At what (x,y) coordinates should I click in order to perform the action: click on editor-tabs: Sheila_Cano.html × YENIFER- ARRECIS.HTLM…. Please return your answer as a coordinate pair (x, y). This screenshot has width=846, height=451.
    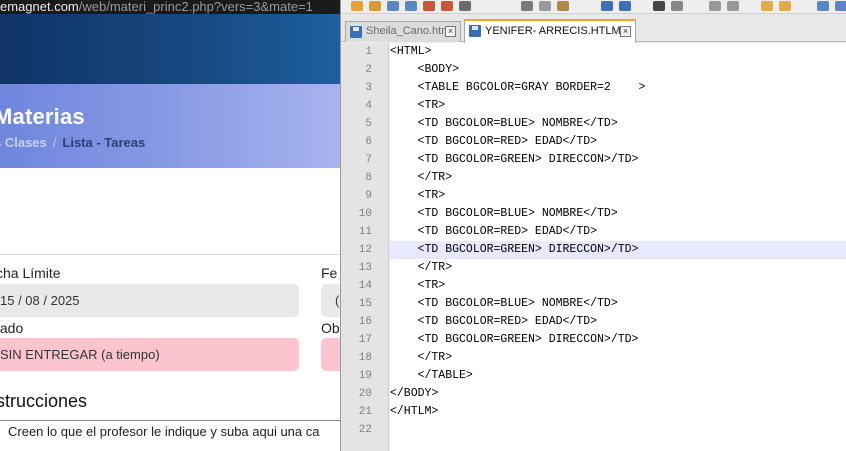
    Looking at the image, I should click on (593, 28).